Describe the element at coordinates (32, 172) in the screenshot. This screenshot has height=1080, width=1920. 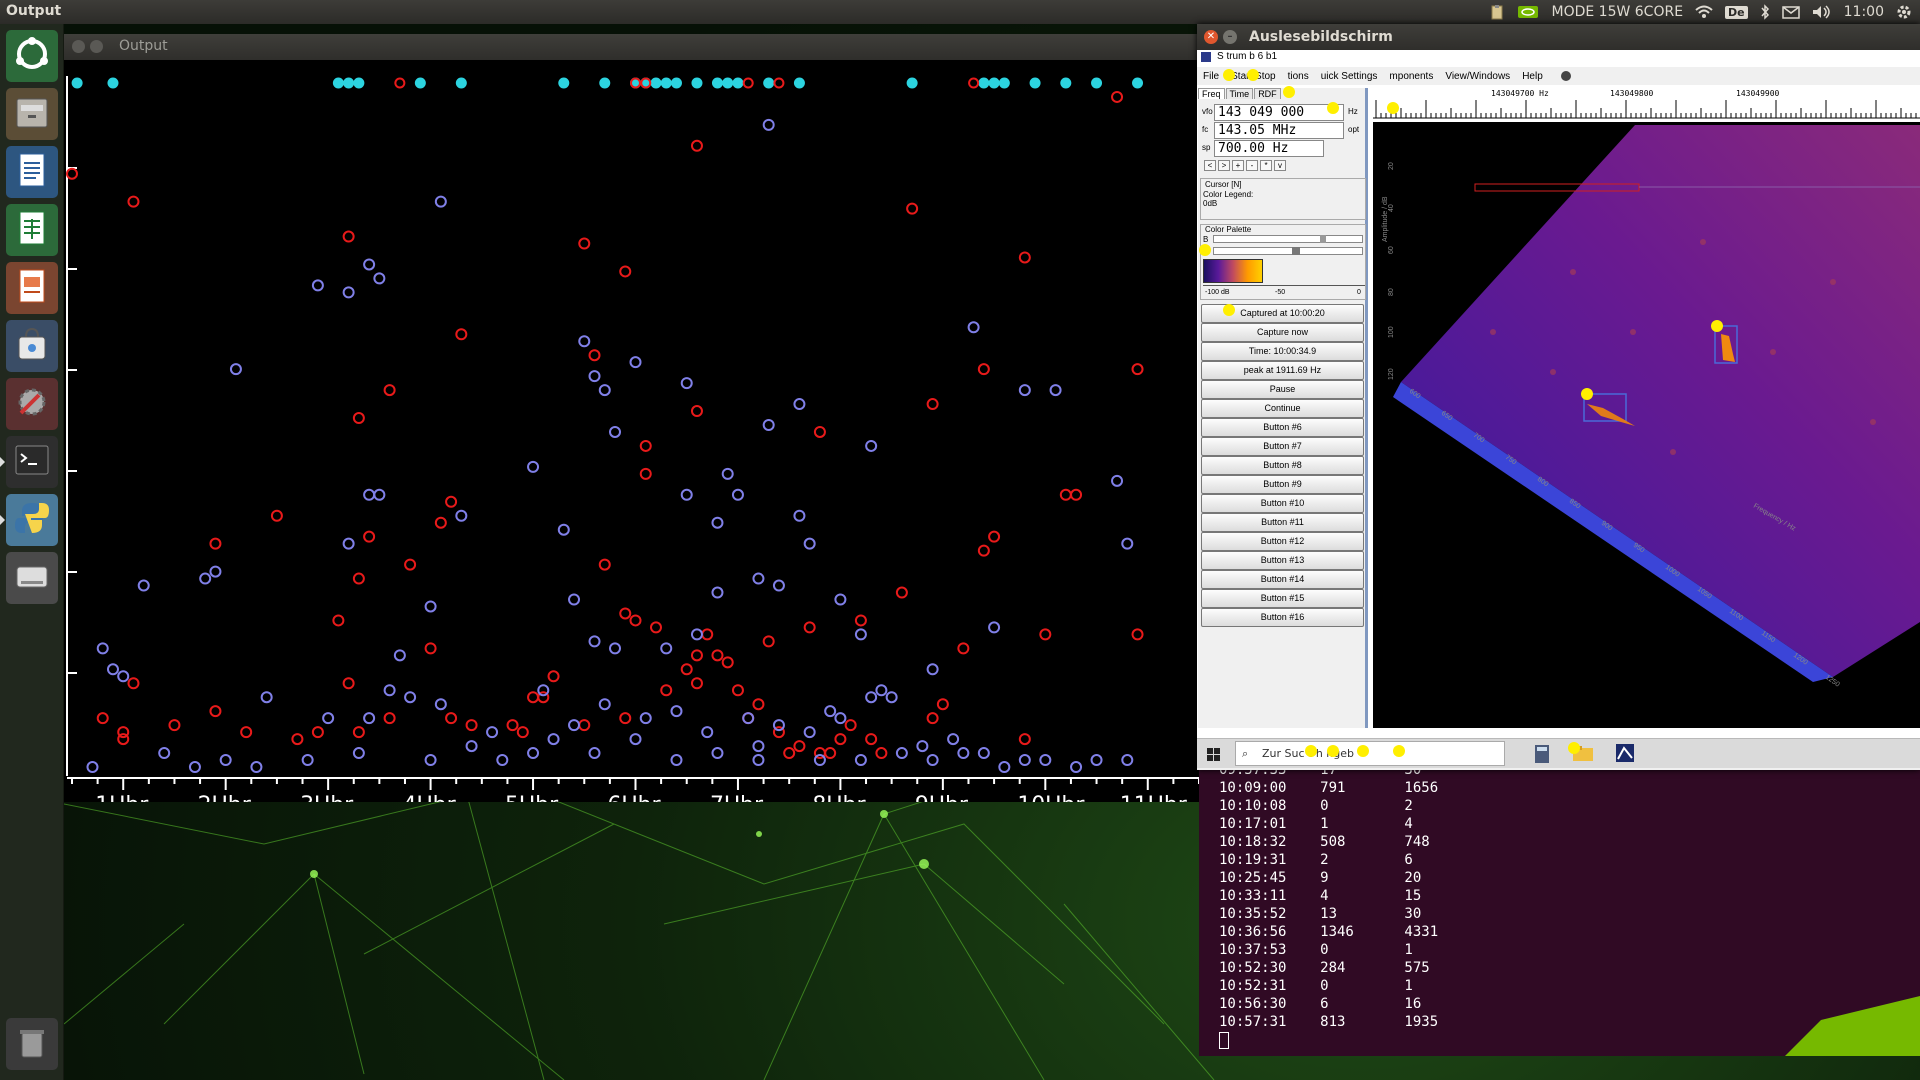
I see `launcher-writer-button` at that location.